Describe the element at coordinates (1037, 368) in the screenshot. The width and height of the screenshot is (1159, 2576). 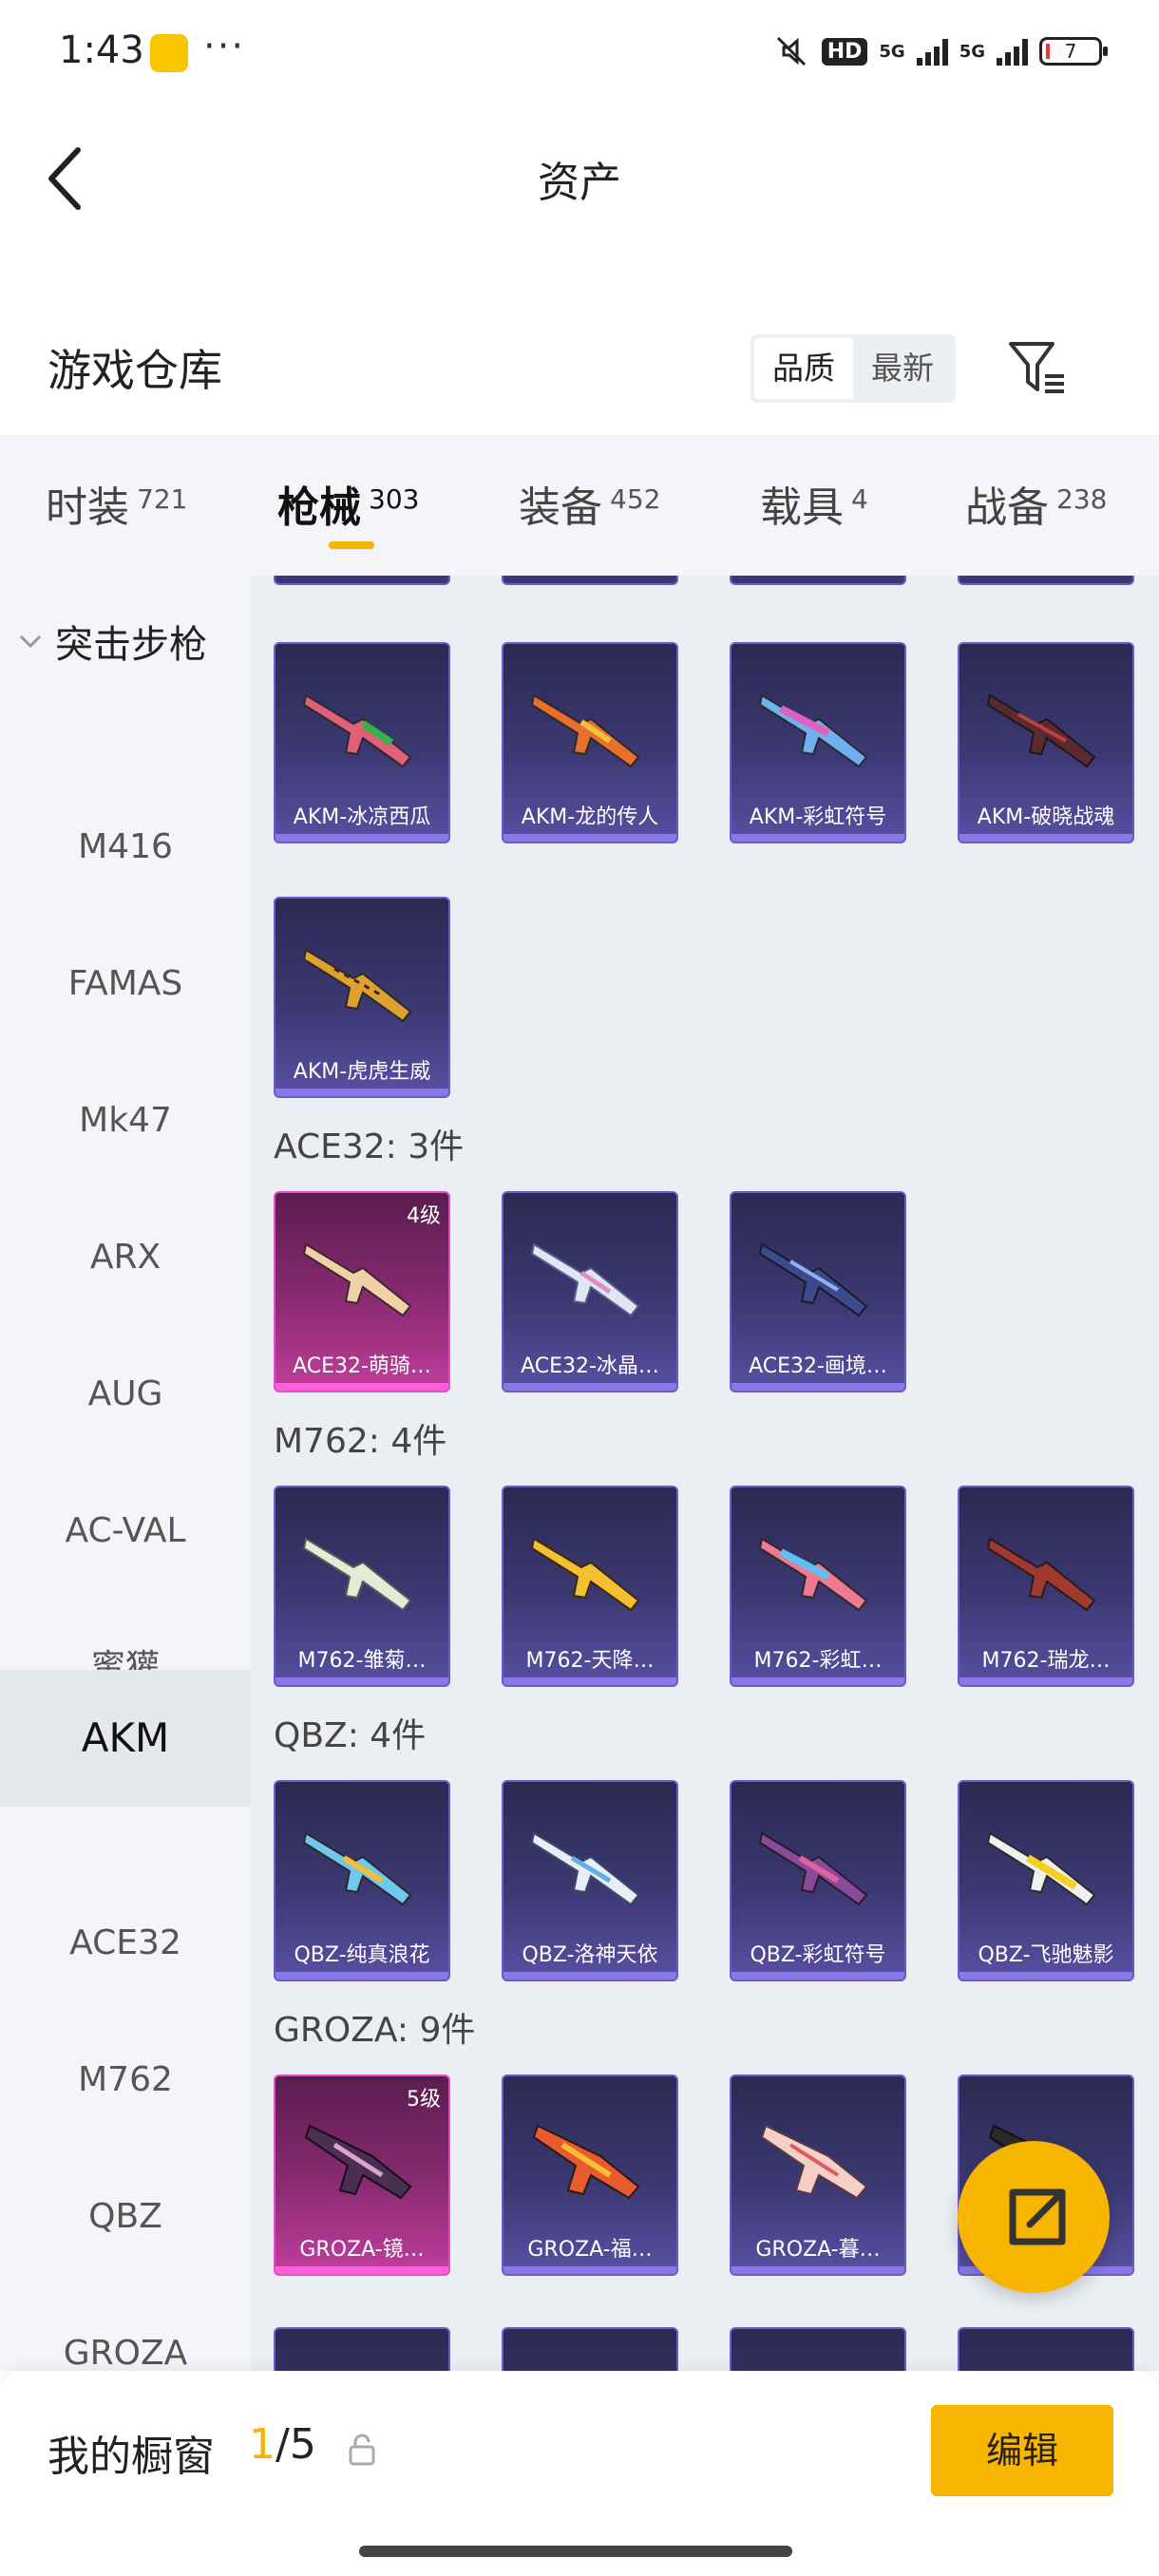
I see `filter-icon` at that location.